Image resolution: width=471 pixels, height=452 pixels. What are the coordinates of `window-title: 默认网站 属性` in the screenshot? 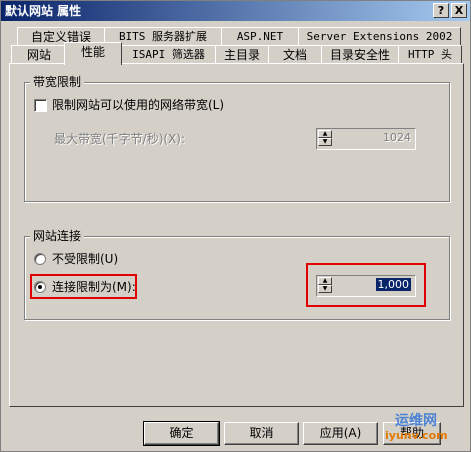 It's located at (43, 11).